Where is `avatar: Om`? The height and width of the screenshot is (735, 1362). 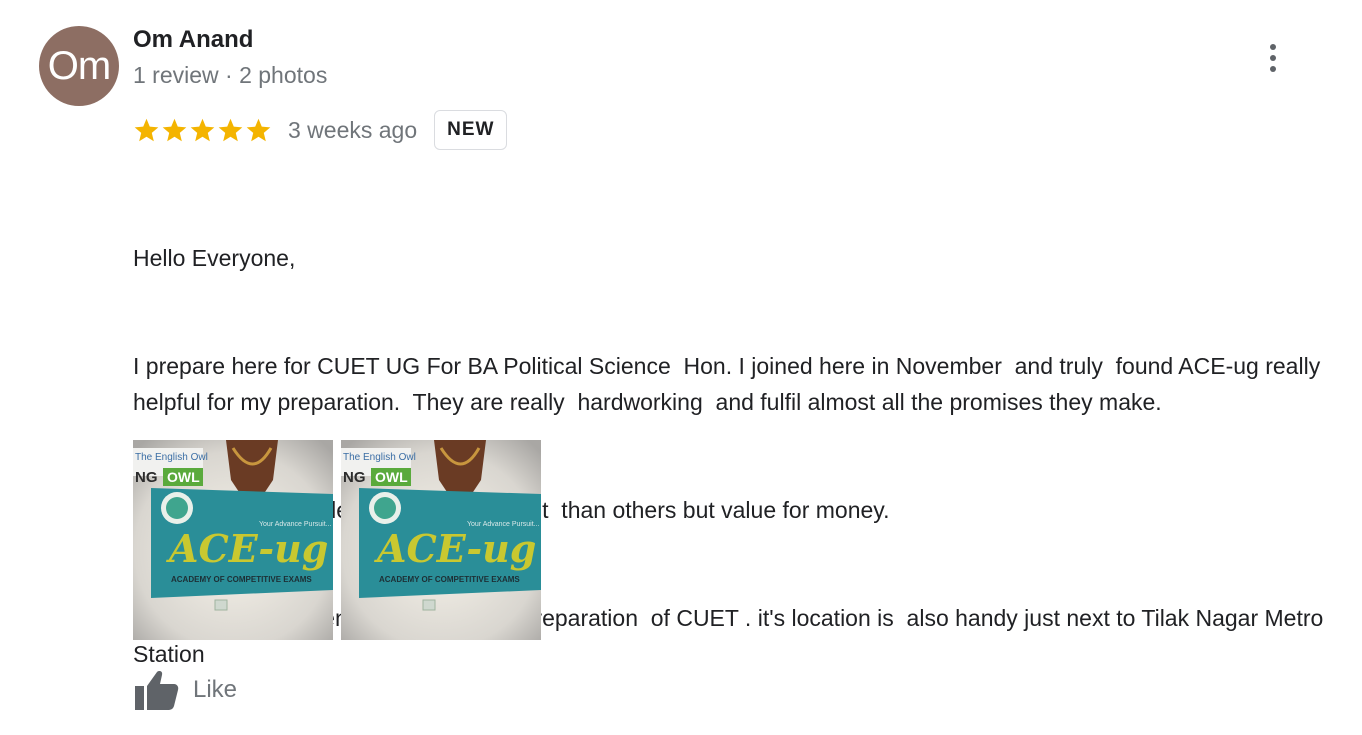 avatar: Om is located at coordinates (79, 66).